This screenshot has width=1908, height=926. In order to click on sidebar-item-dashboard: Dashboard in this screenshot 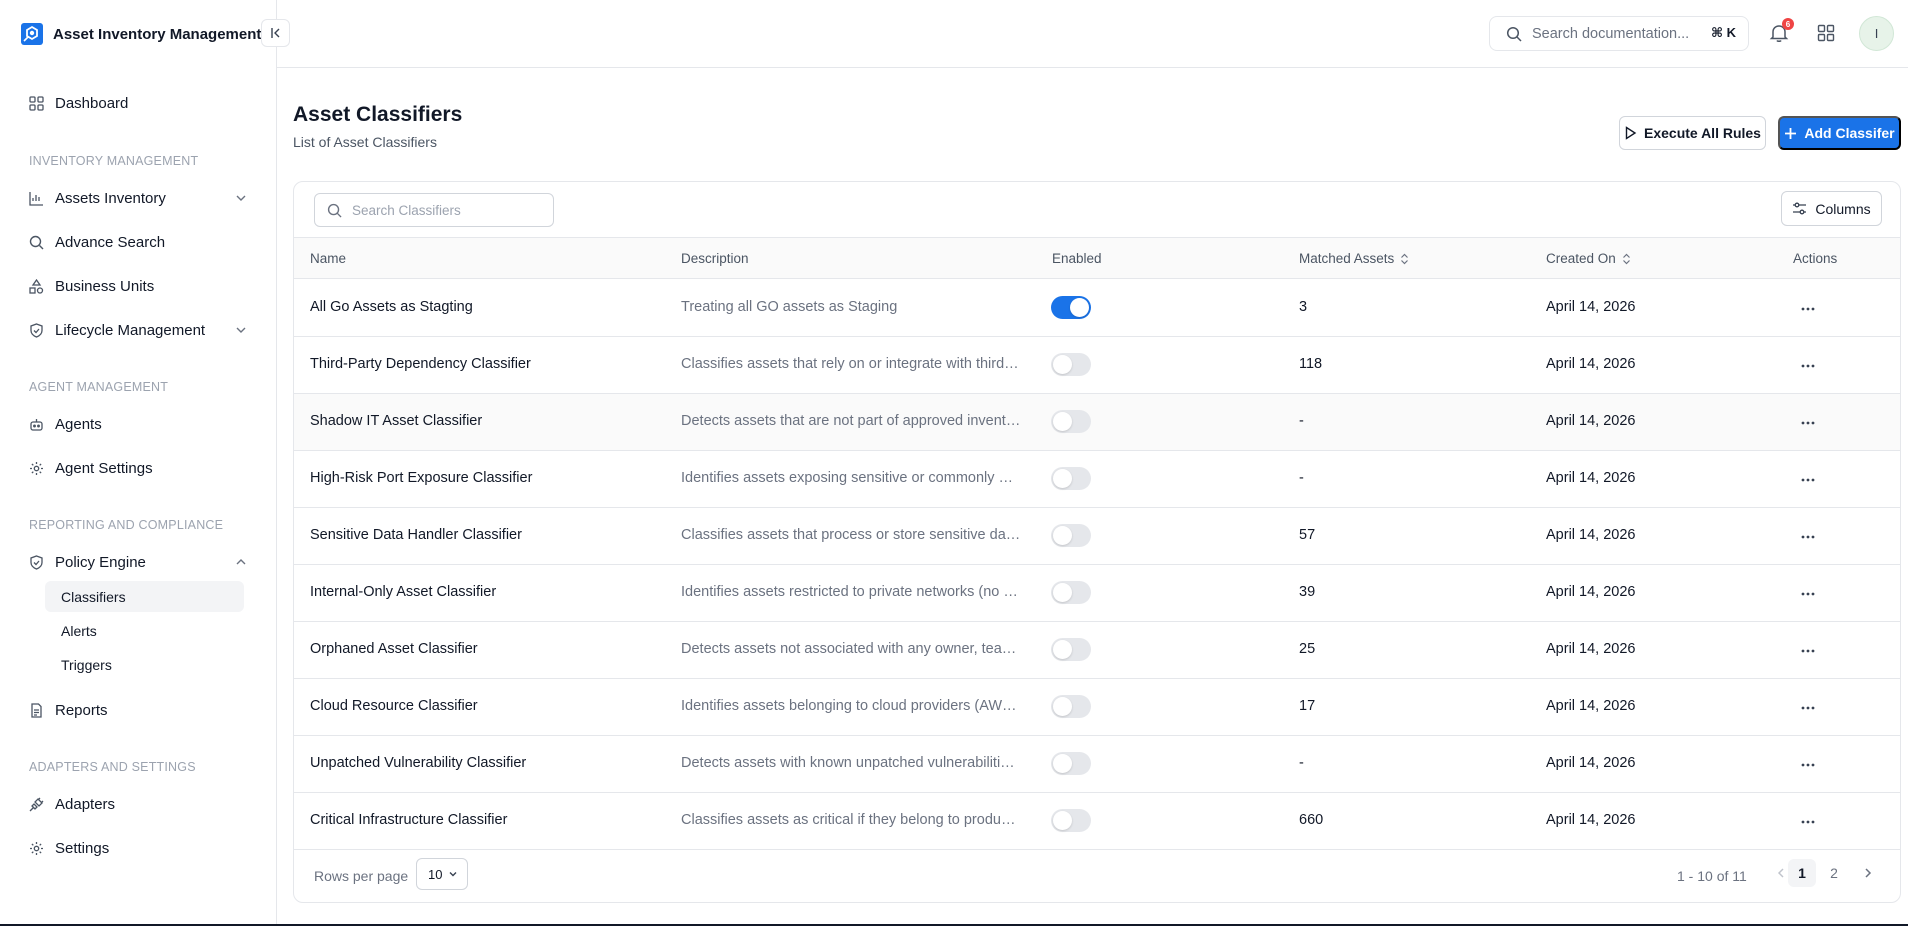, I will do `click(138, 103)`.